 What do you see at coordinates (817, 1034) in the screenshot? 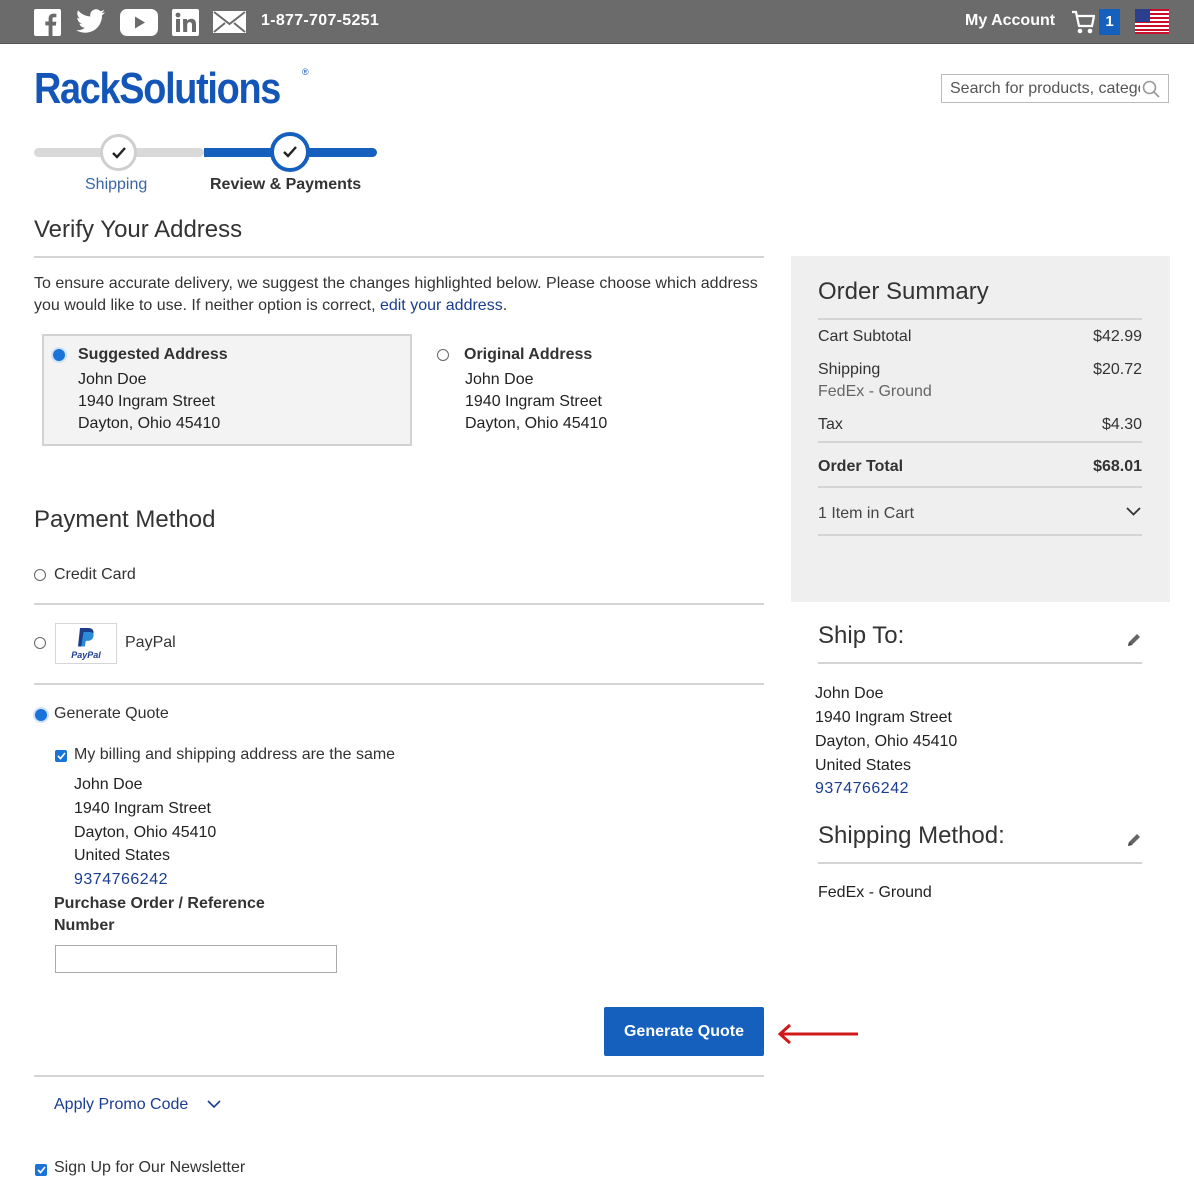
I see `annotation-arrow-icon` at bounding box center [817, 1034].